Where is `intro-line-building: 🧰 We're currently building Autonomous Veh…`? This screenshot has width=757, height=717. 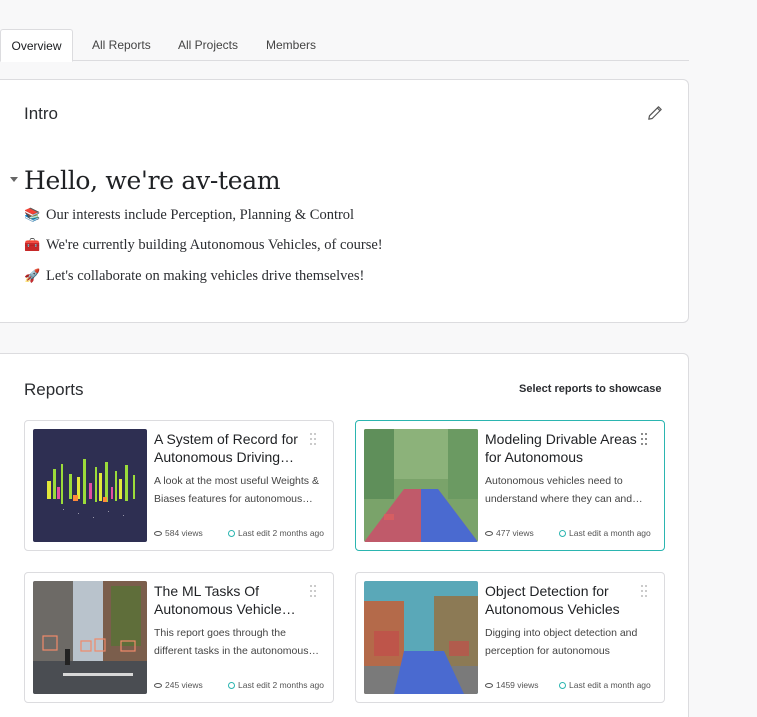
intro-line-building: 🧰 We're currently building Autonomous Veh… is located at coordinates (203, 245).